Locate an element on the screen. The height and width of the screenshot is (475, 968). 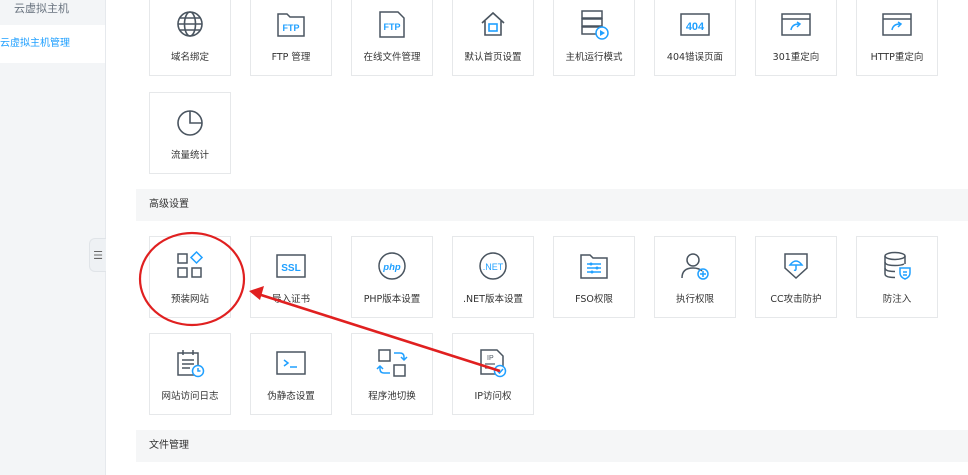
error-404-icon: 404 is located at coordinates (695, 24).